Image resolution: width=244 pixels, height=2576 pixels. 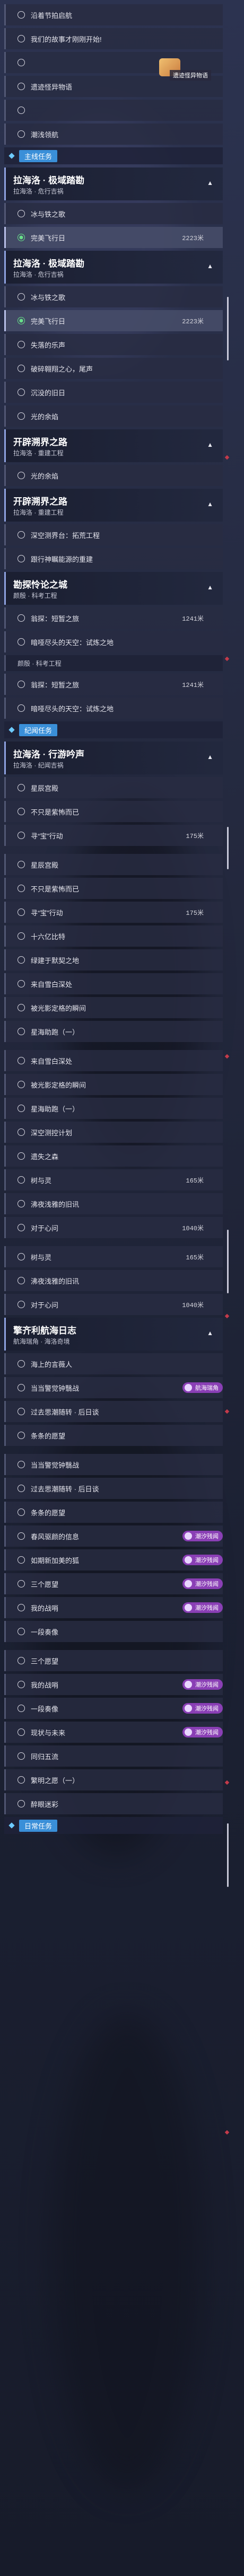 I want to click on quest-group-title: 擎齐利航海日志, so click(x=45, y=1331).